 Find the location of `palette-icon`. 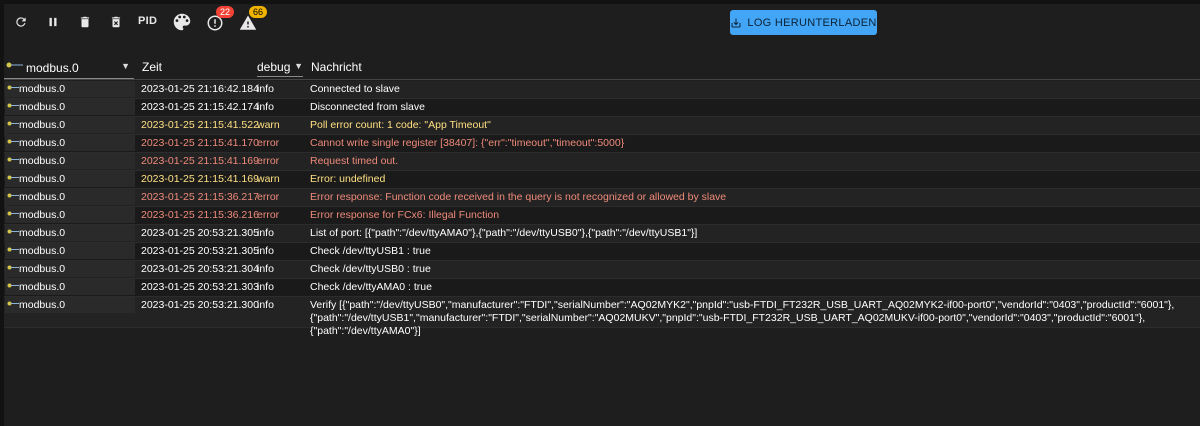

palette-icon is located at coordinates (182, 22).